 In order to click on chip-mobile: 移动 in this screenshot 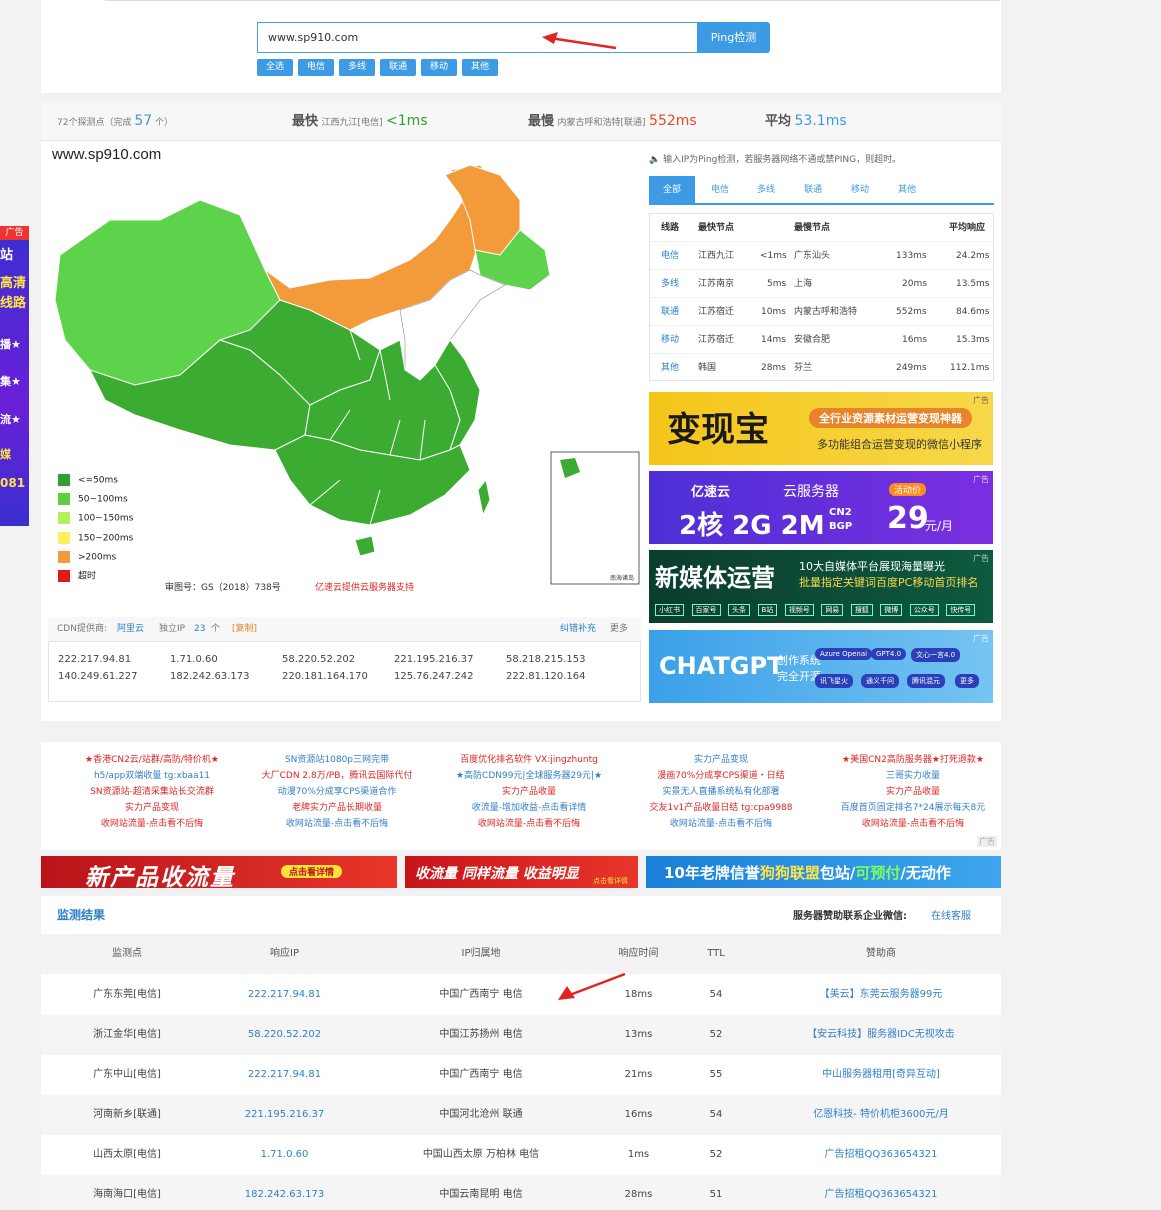, I will do `click(439, 67)`.